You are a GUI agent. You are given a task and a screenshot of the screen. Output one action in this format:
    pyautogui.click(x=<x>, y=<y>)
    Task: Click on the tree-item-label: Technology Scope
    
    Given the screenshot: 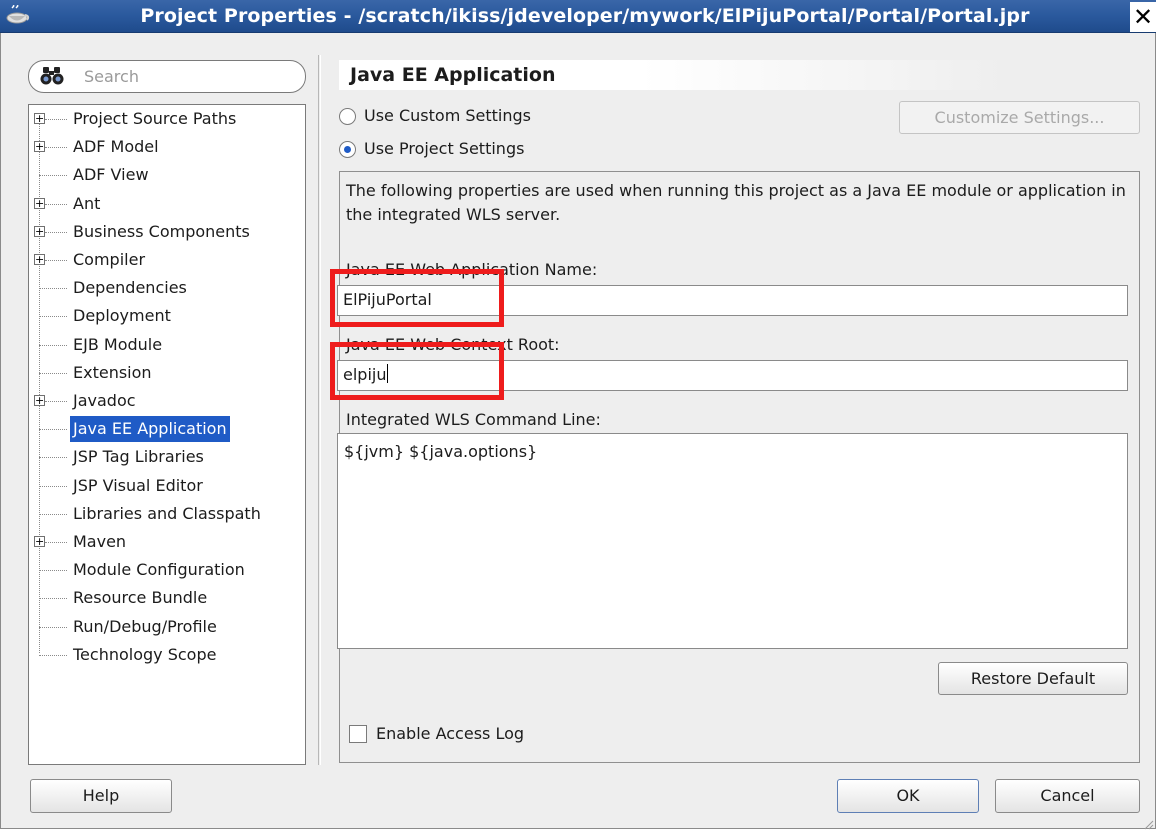 What is the action you would take?
    pyautogui.click(x=145, y=654)
    